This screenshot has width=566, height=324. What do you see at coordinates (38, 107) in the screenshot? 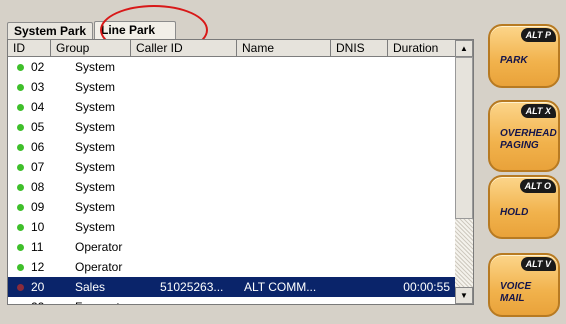
I see `cell-id: 04` at bounding box center [38, 107].